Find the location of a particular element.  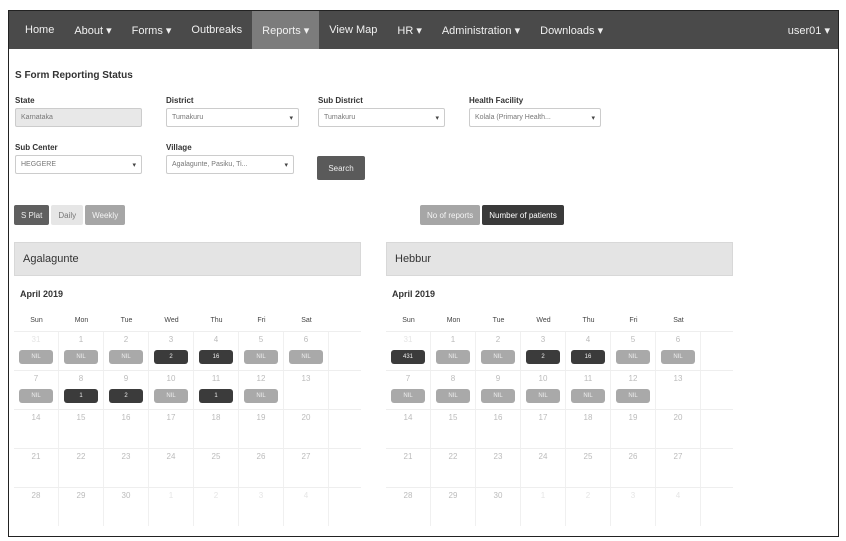

metric-toggle-patients: Number of patients is located at coordinates (523, 215).